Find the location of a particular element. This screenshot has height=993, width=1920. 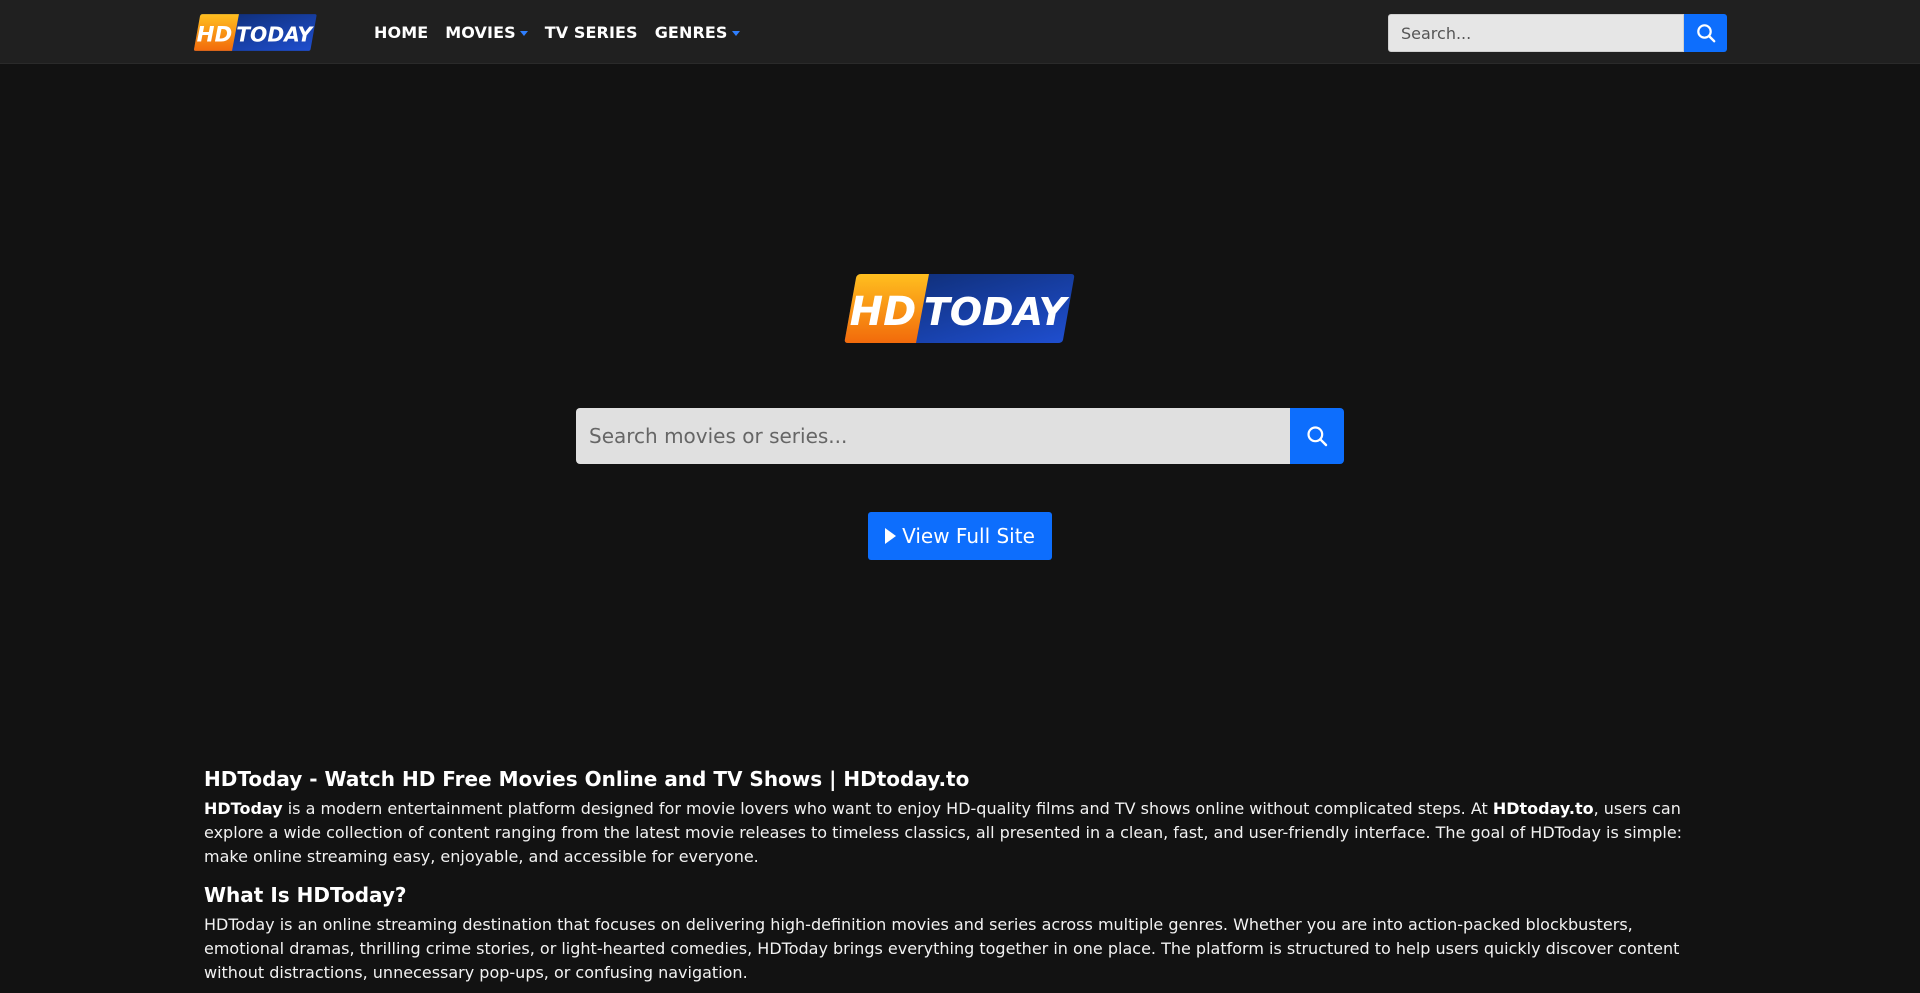

nav-tv-series: TV SERIES is located at coordinates (591, 32).